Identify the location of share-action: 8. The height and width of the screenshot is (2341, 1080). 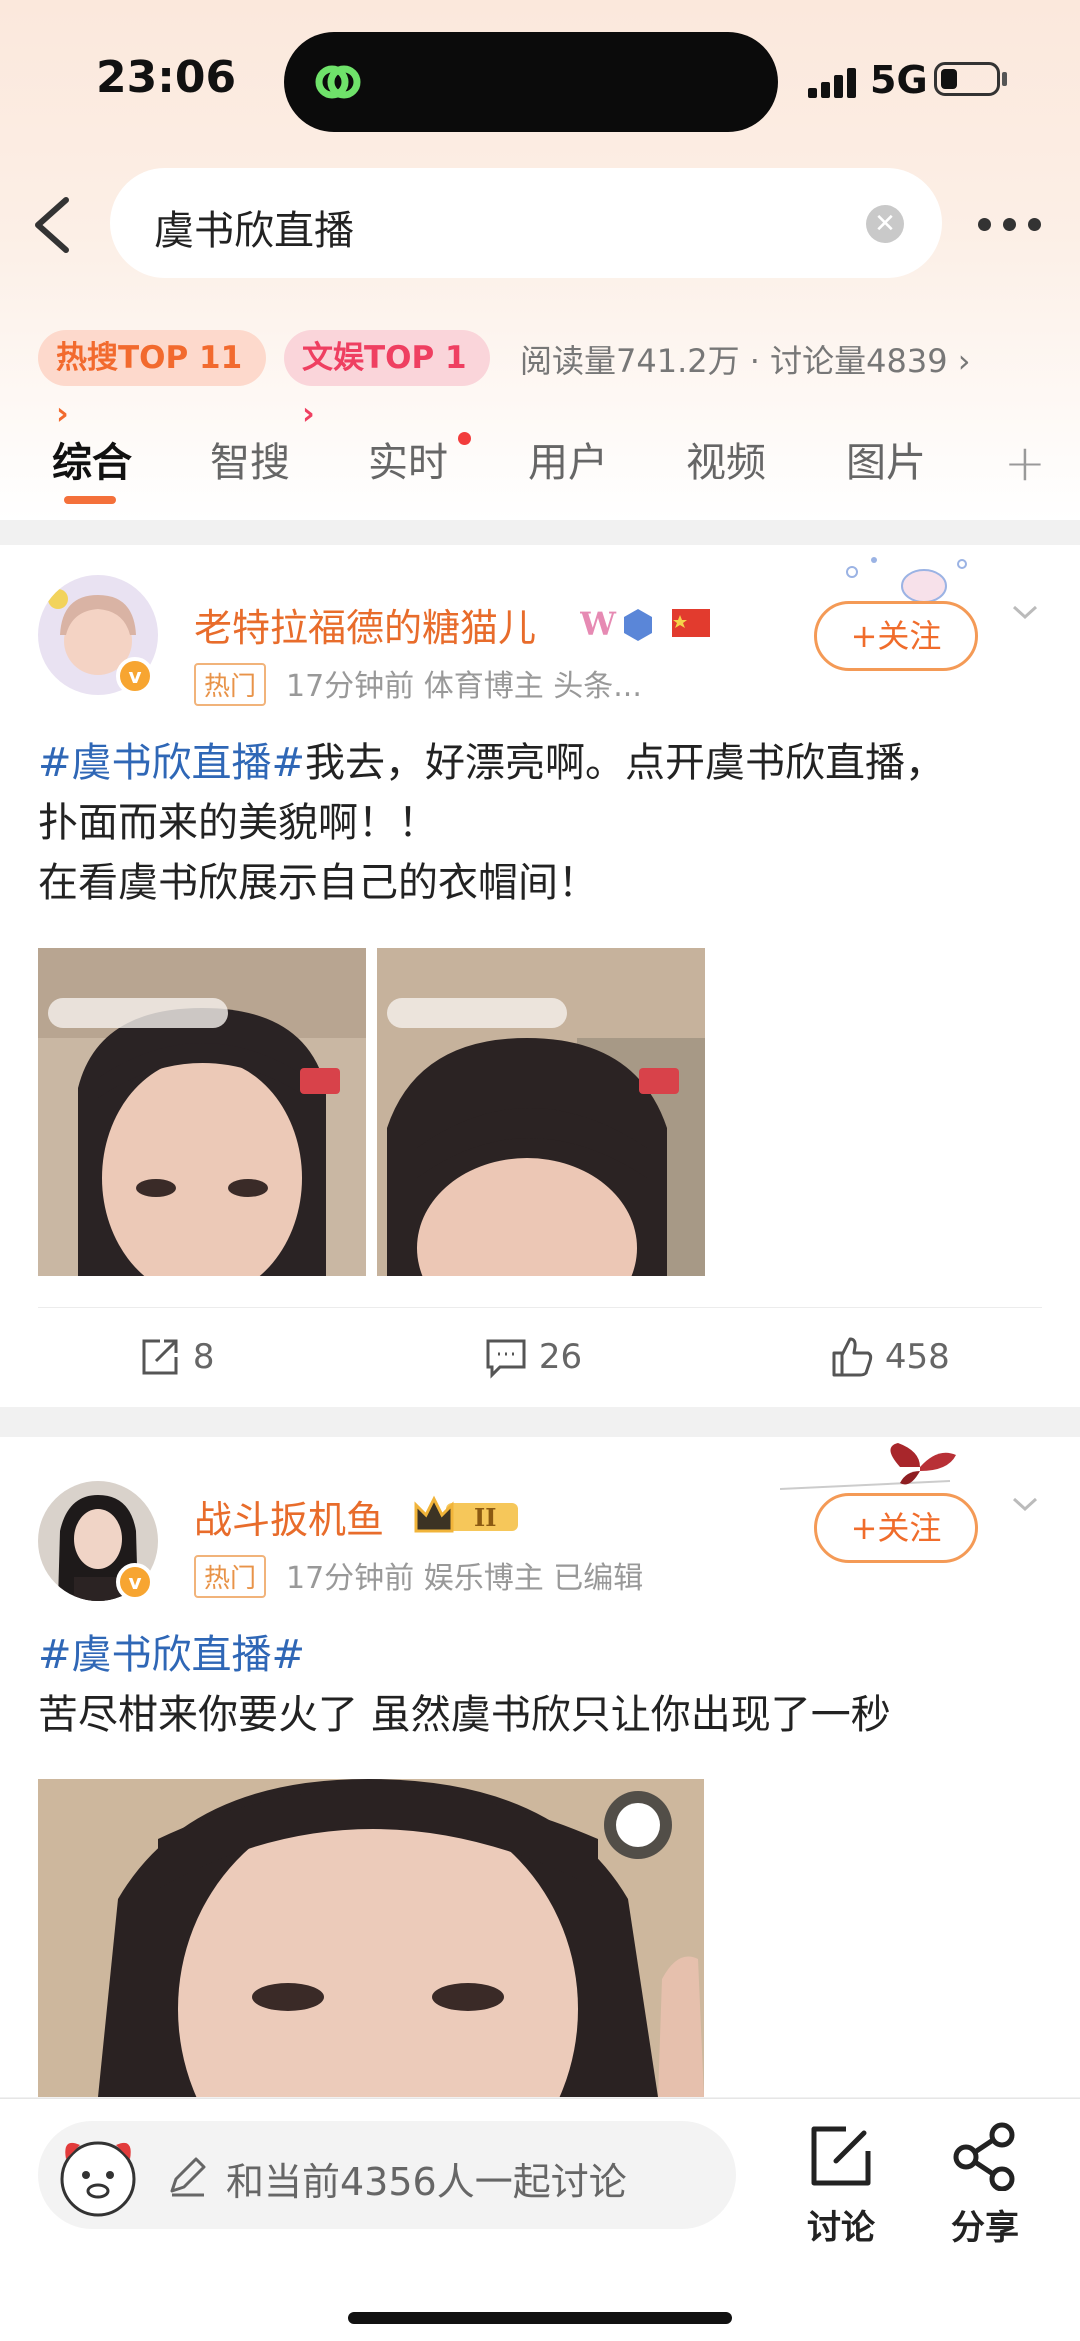
(176, 1360).